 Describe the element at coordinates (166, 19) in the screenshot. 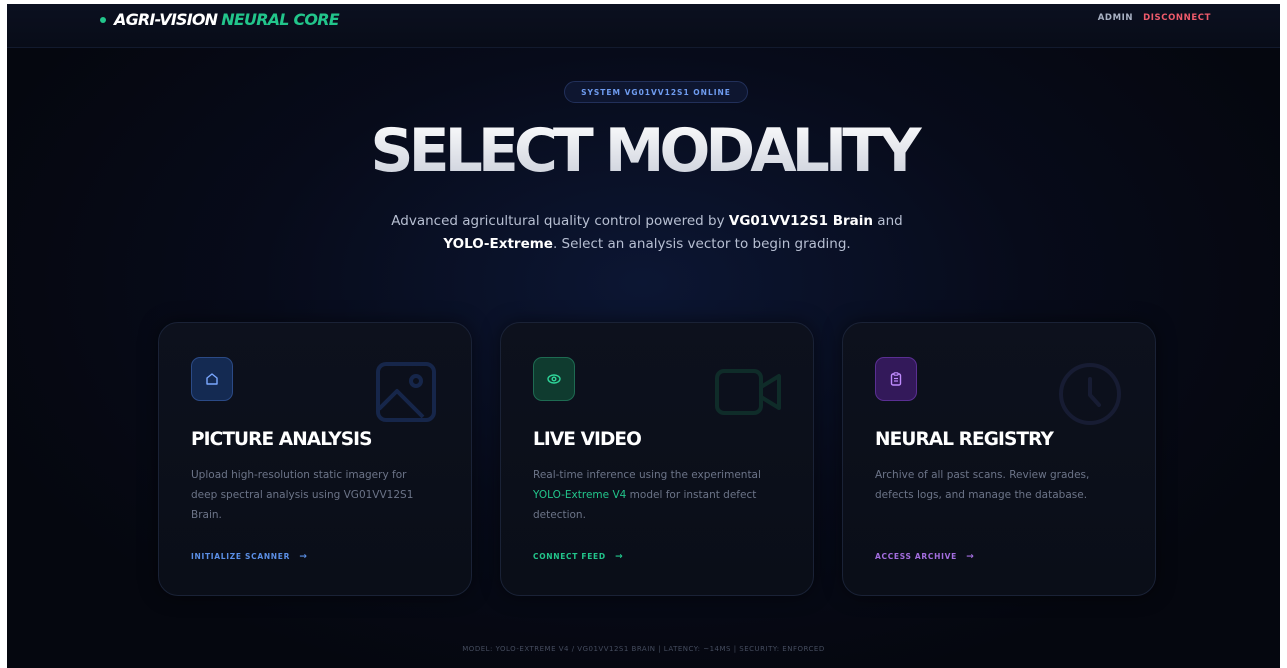

I see `brand-name: AGRI-VISION` at that location.